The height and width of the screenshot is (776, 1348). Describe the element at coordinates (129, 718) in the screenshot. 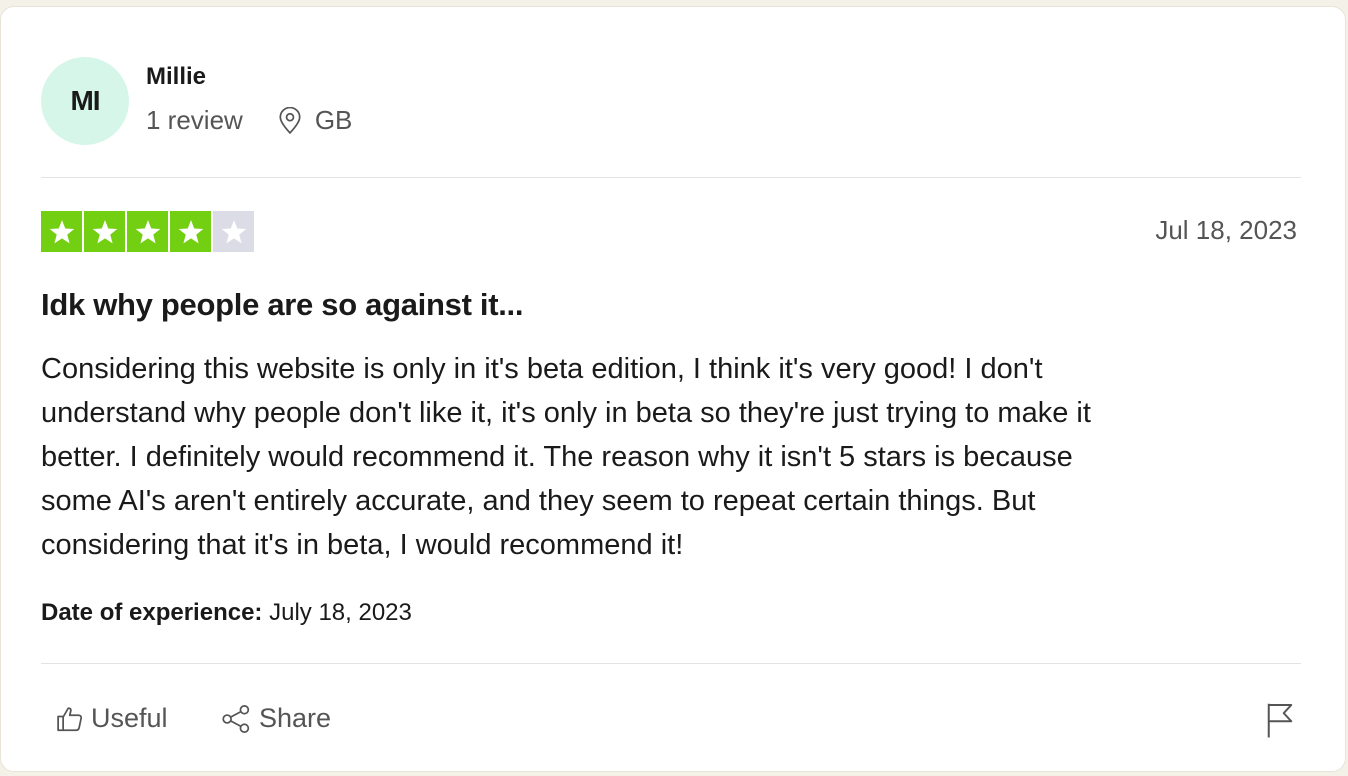

I see `useful-label: Useful` at that location.